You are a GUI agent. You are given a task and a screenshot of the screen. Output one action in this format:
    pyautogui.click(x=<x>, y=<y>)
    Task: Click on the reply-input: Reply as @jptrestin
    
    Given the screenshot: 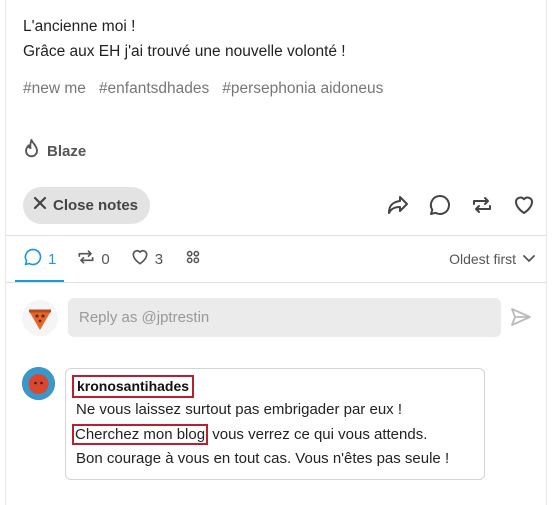 What is the action you would take?
    pyautogui.click(x=284, y=317)
    